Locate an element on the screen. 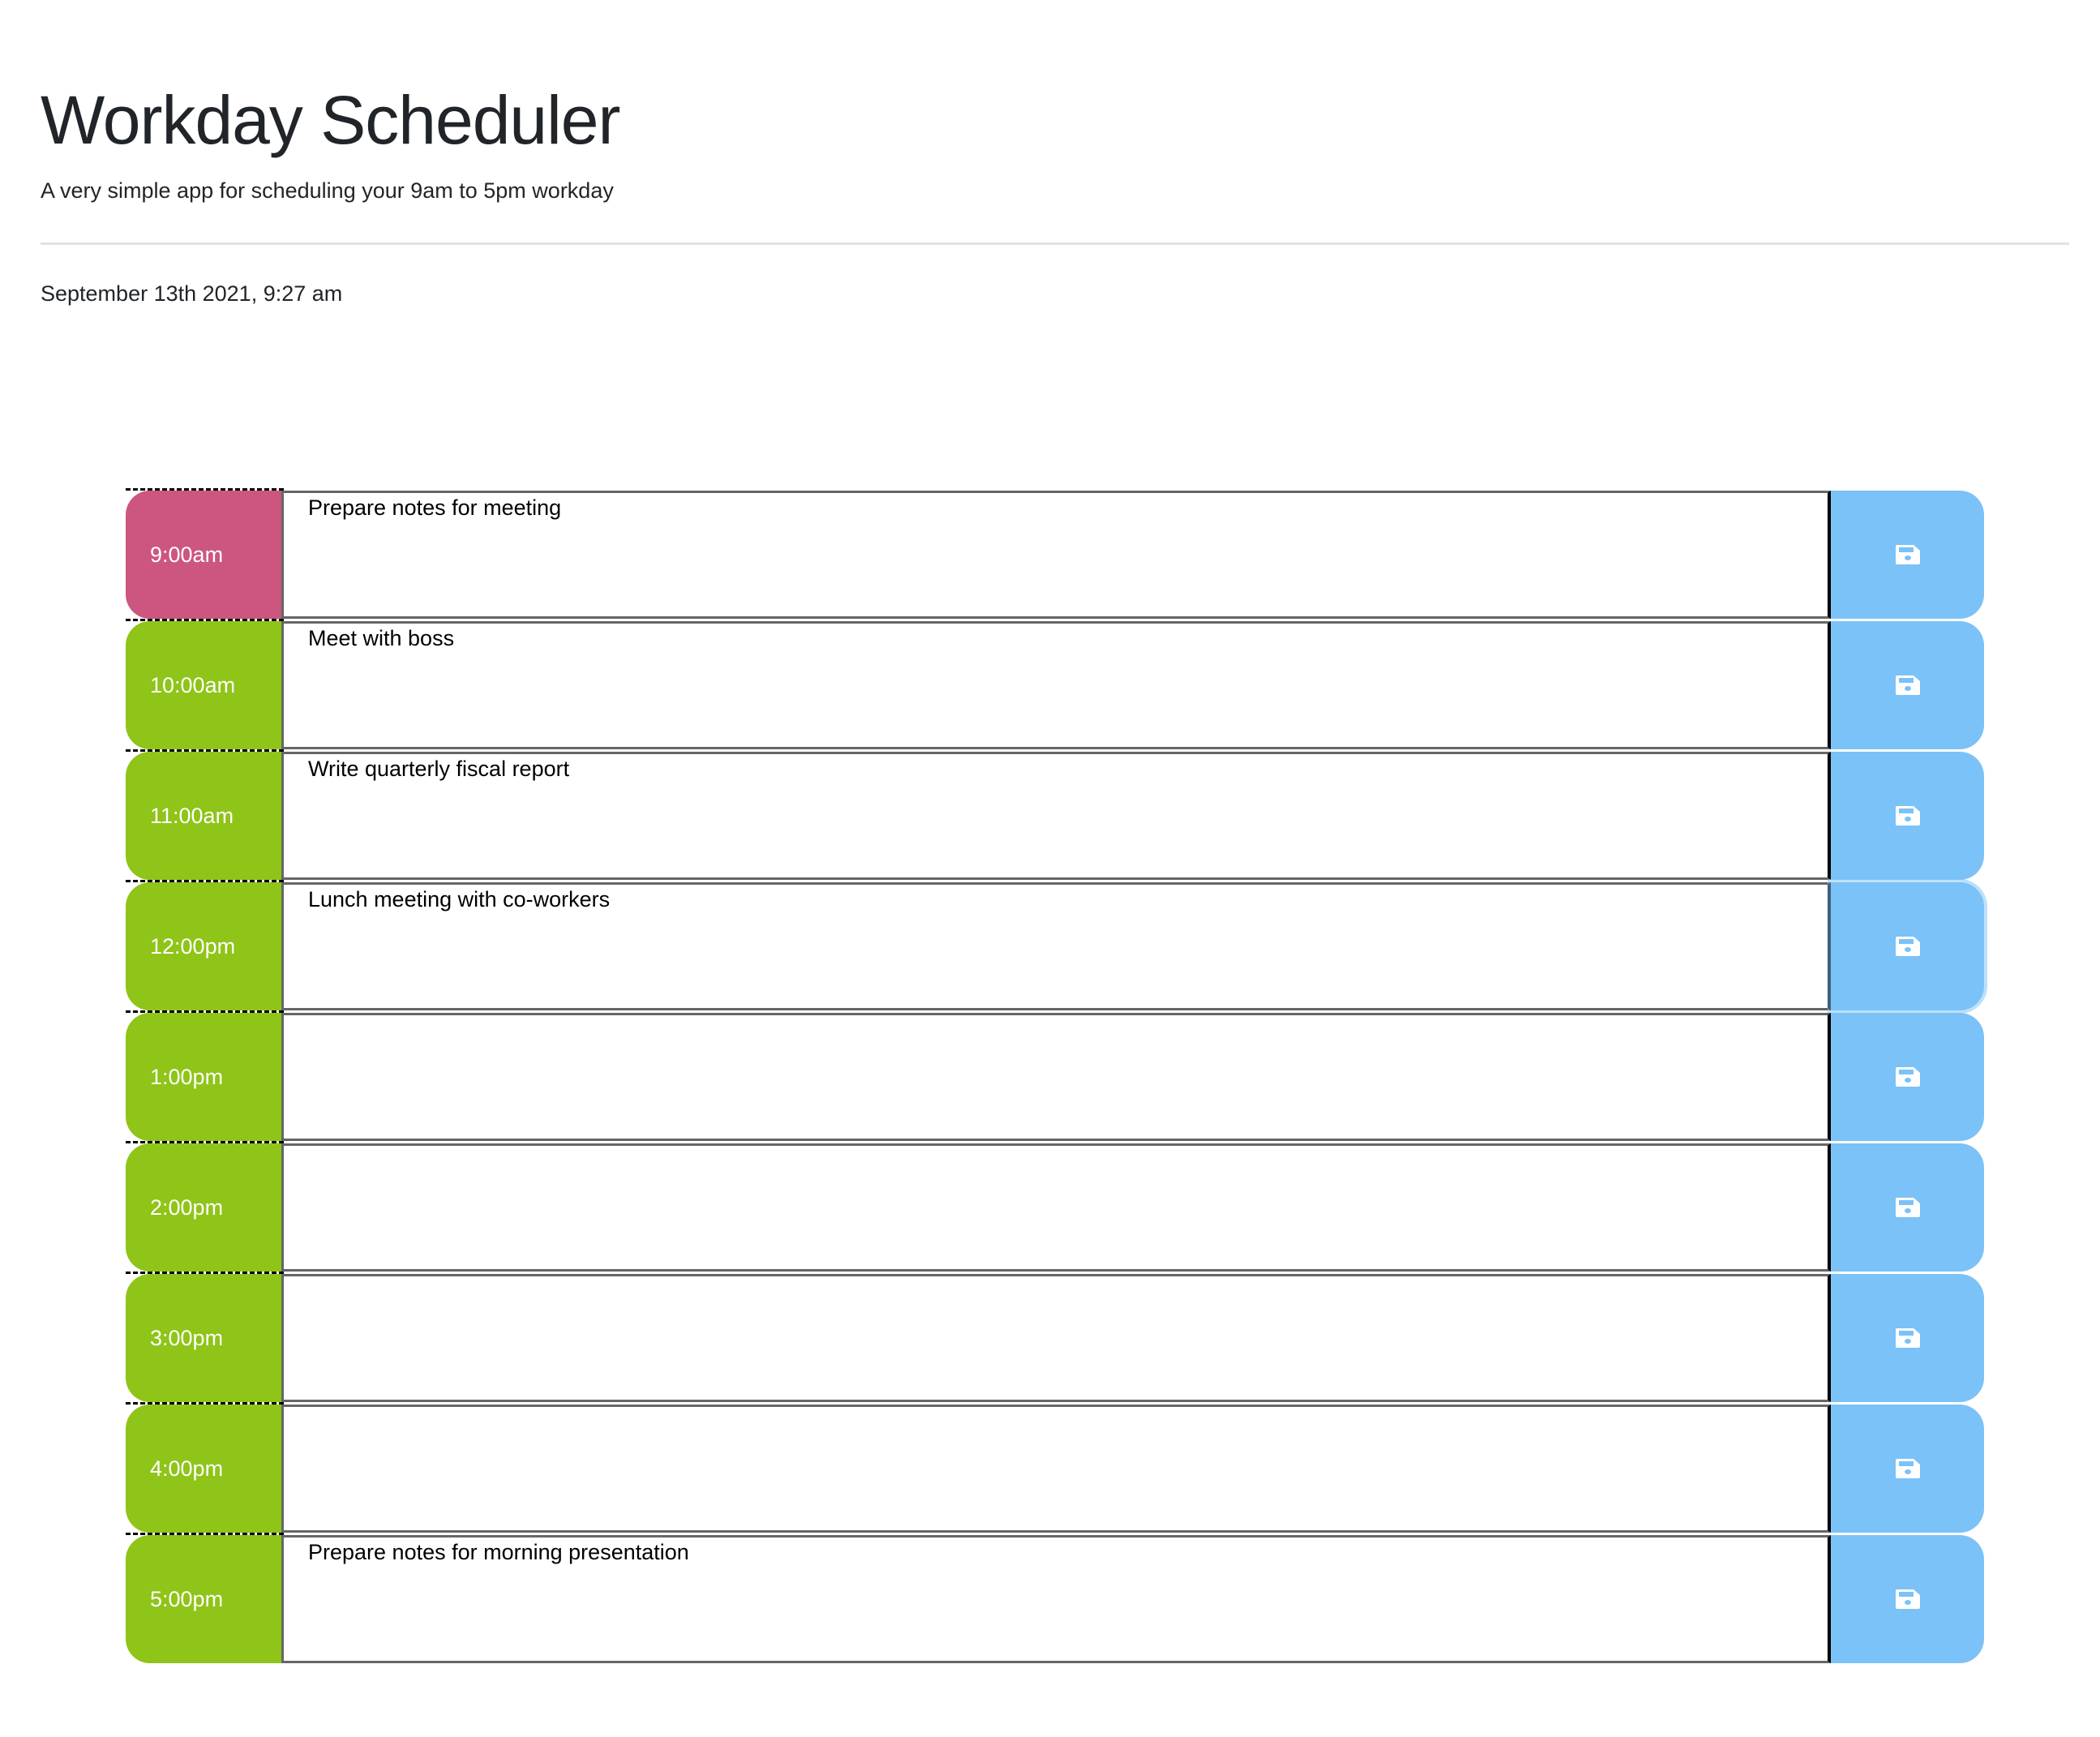  time-block-row: 12:00pm Lunch meeting with co-workers is located at coordinates (1058, 946).